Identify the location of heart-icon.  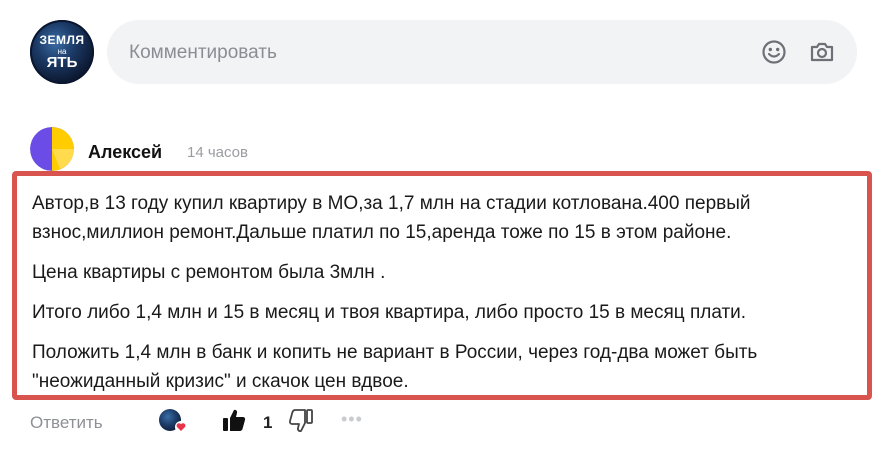
(181, 427).